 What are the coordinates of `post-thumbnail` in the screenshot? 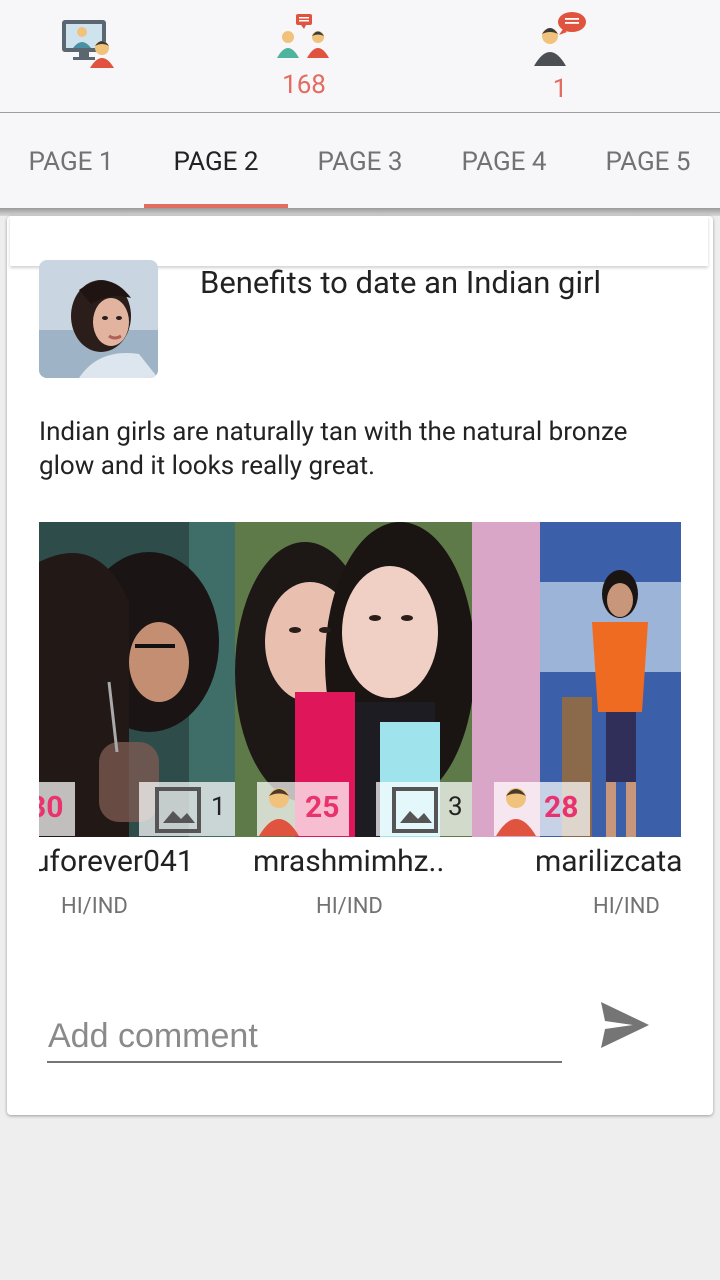 It's located at (98, 319).